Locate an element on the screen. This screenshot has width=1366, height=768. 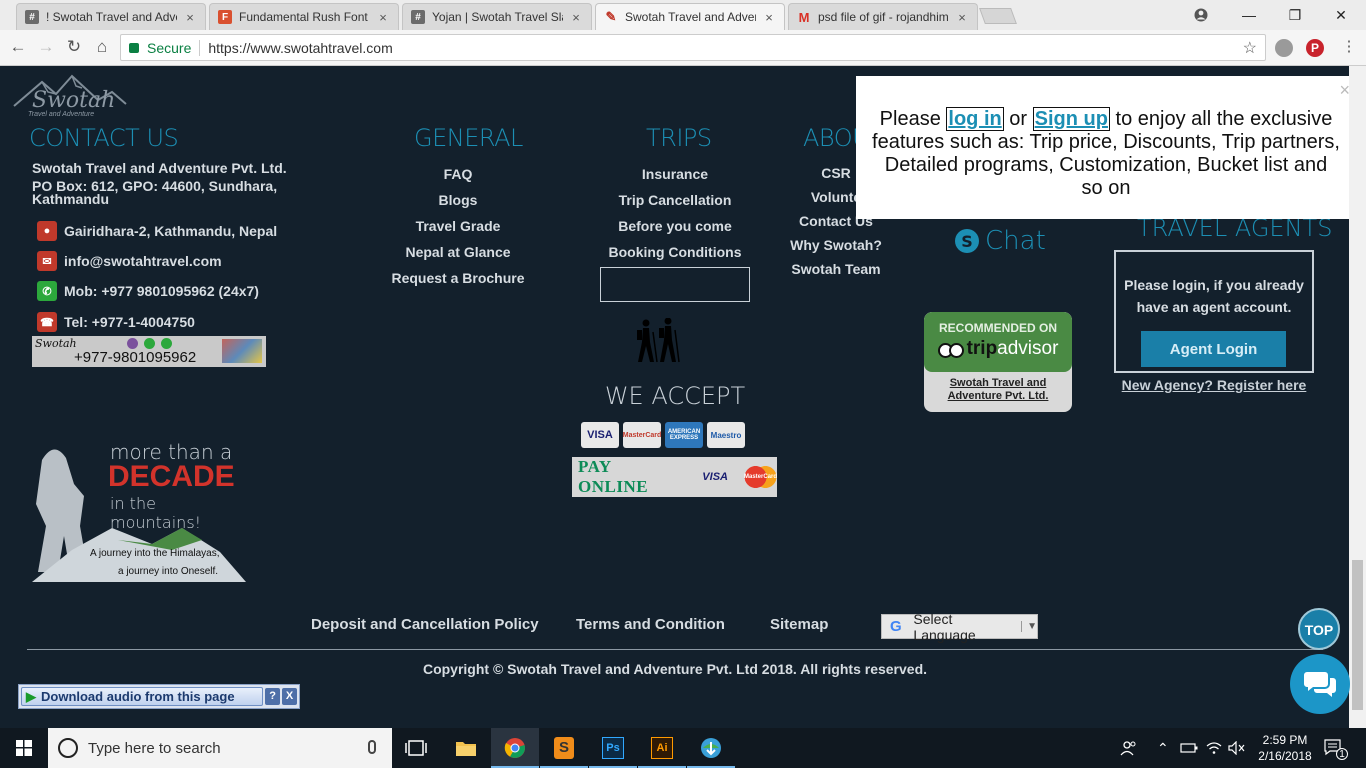
link-terms: Terms and Condition is located at coordinates (650, 624).